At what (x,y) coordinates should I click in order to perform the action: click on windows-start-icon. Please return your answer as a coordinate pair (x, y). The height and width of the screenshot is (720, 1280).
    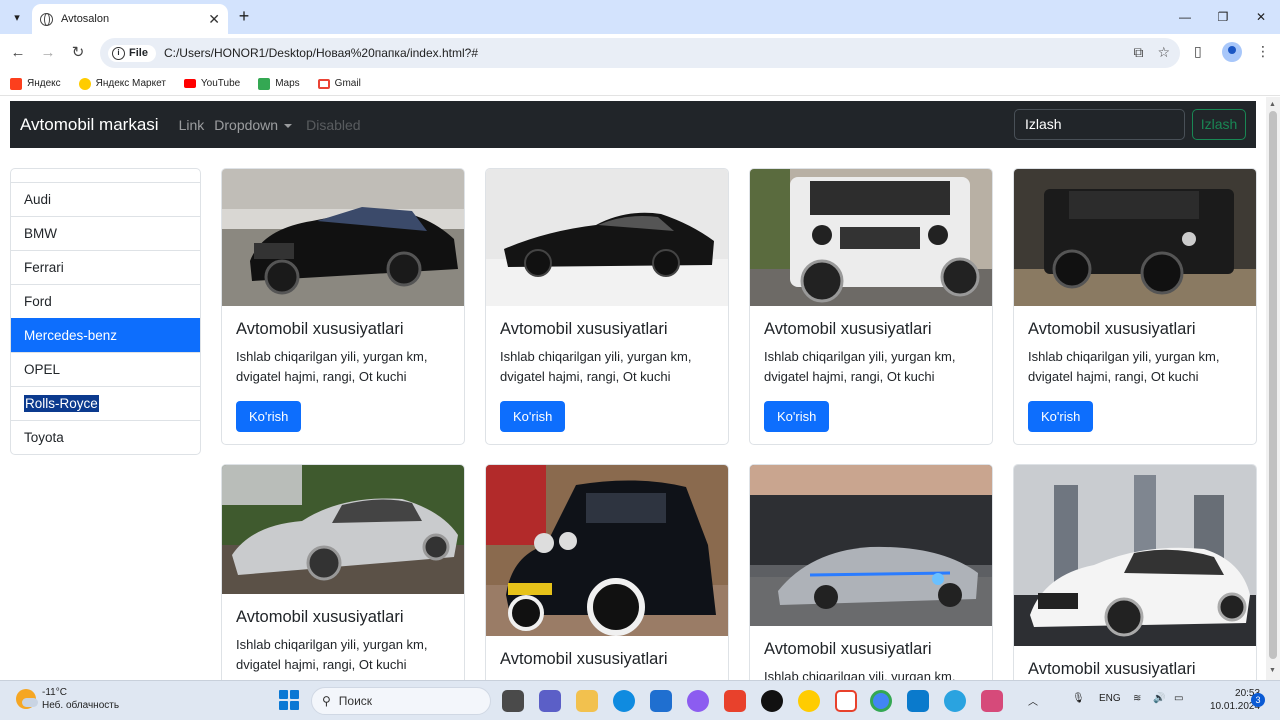
    Looking at the image, I should click on (289, 700).